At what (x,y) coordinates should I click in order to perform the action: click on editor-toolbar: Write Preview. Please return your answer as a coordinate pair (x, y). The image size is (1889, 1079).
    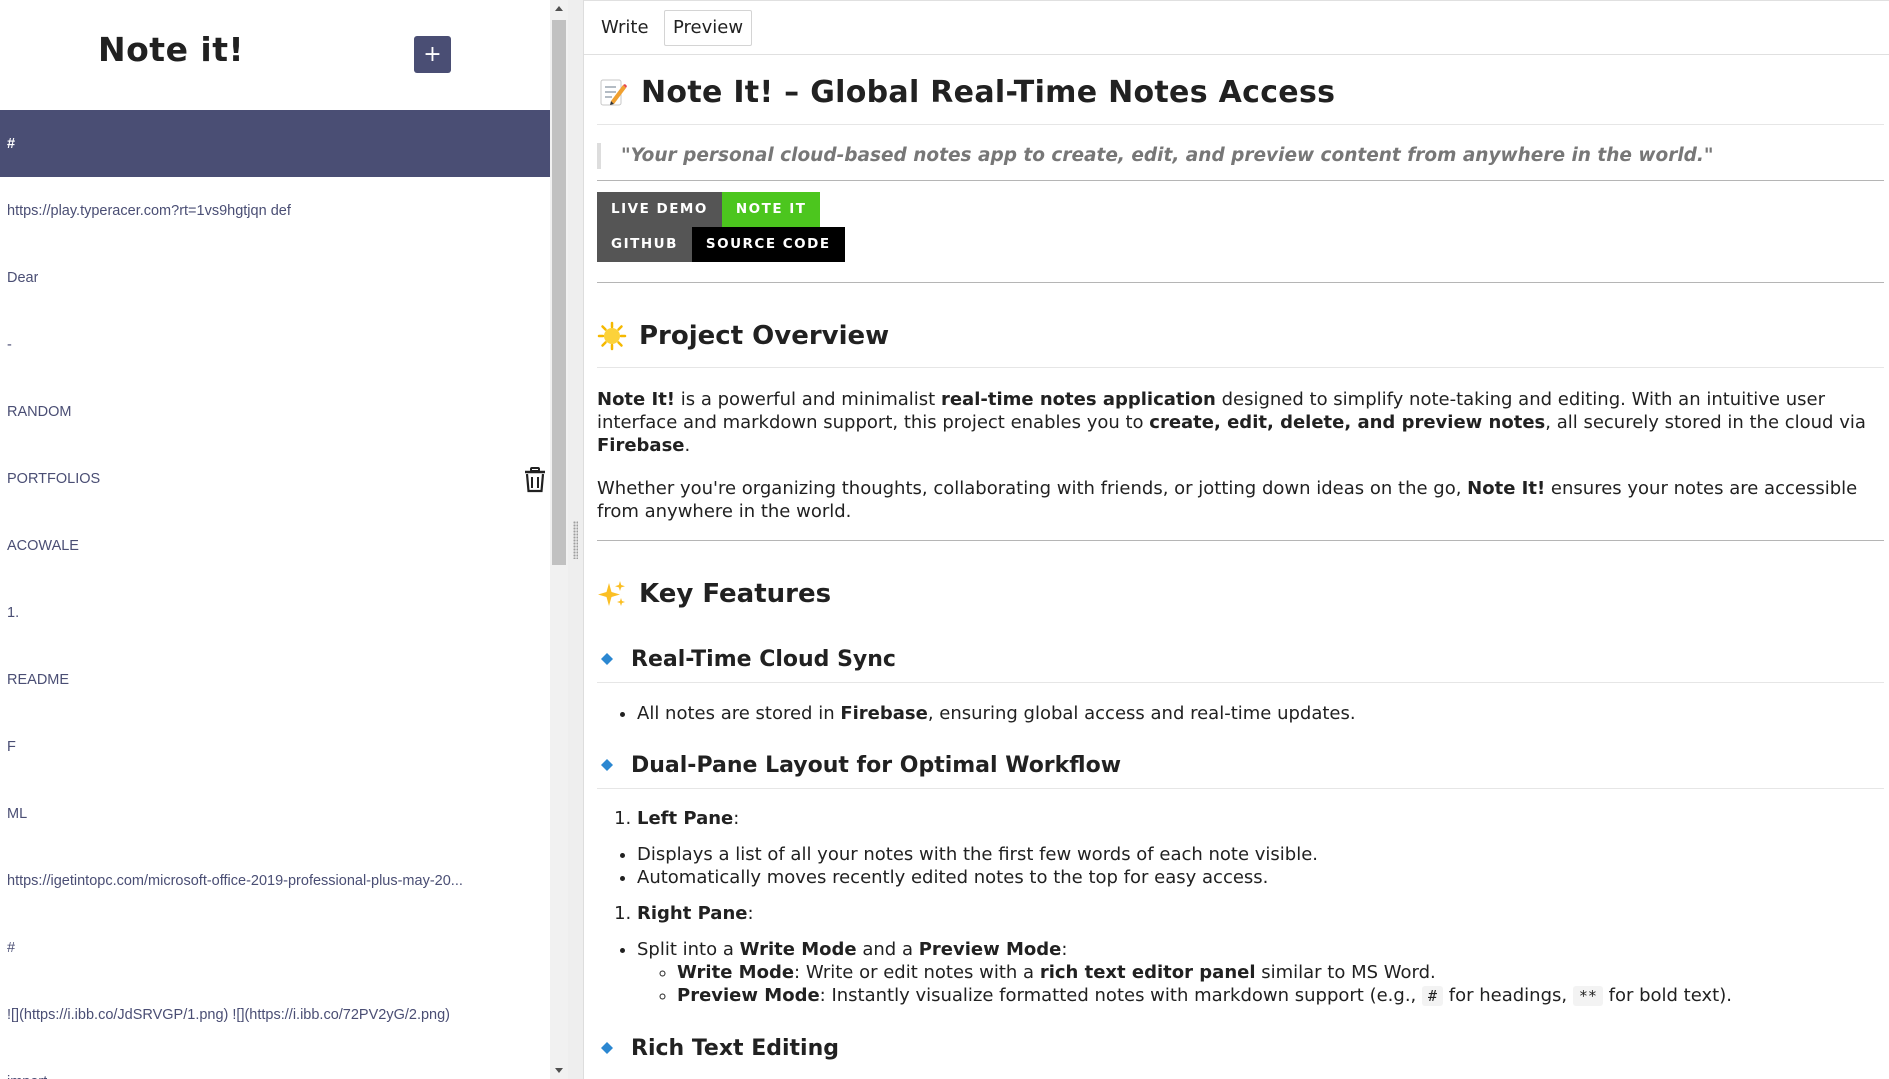
    Looking at the image, I should click on (1236, 27).